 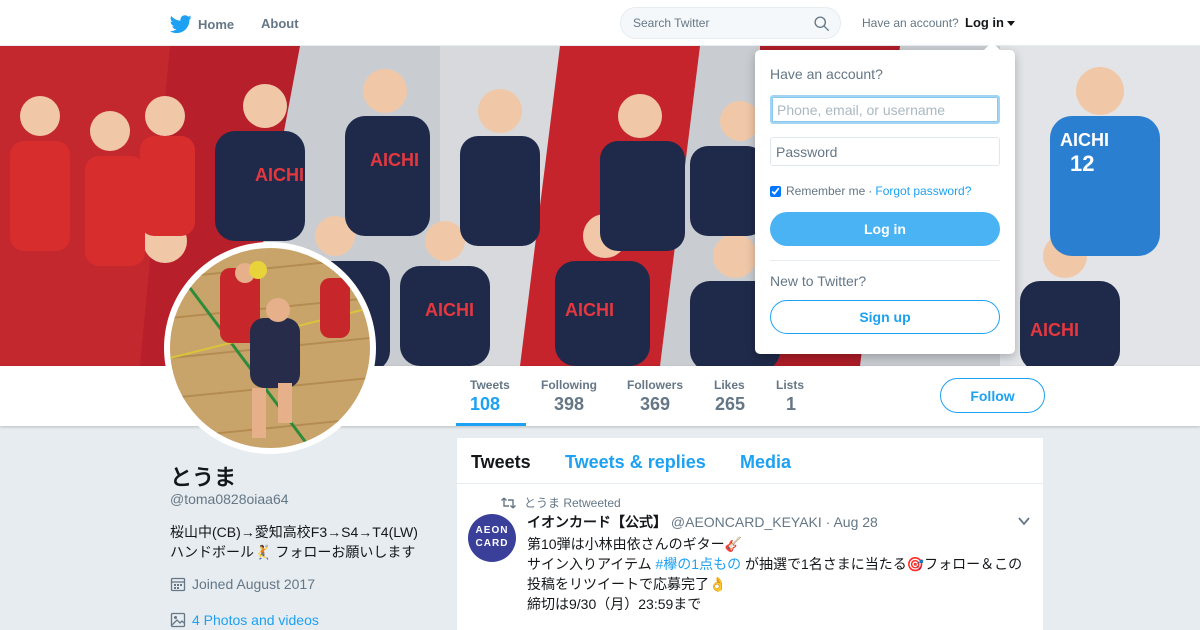 I want to click on new-to-twitter-text: New to Twitter?, so click(x=818, y=281).